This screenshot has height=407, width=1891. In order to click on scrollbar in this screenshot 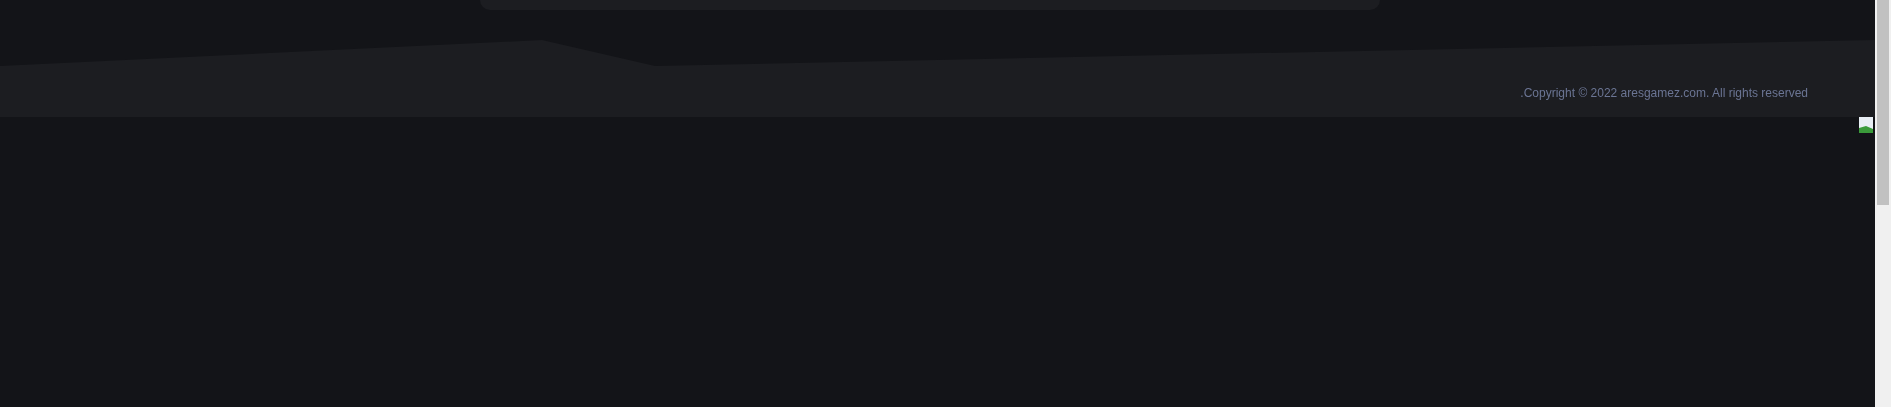, I will do `click(1883, 203)`.